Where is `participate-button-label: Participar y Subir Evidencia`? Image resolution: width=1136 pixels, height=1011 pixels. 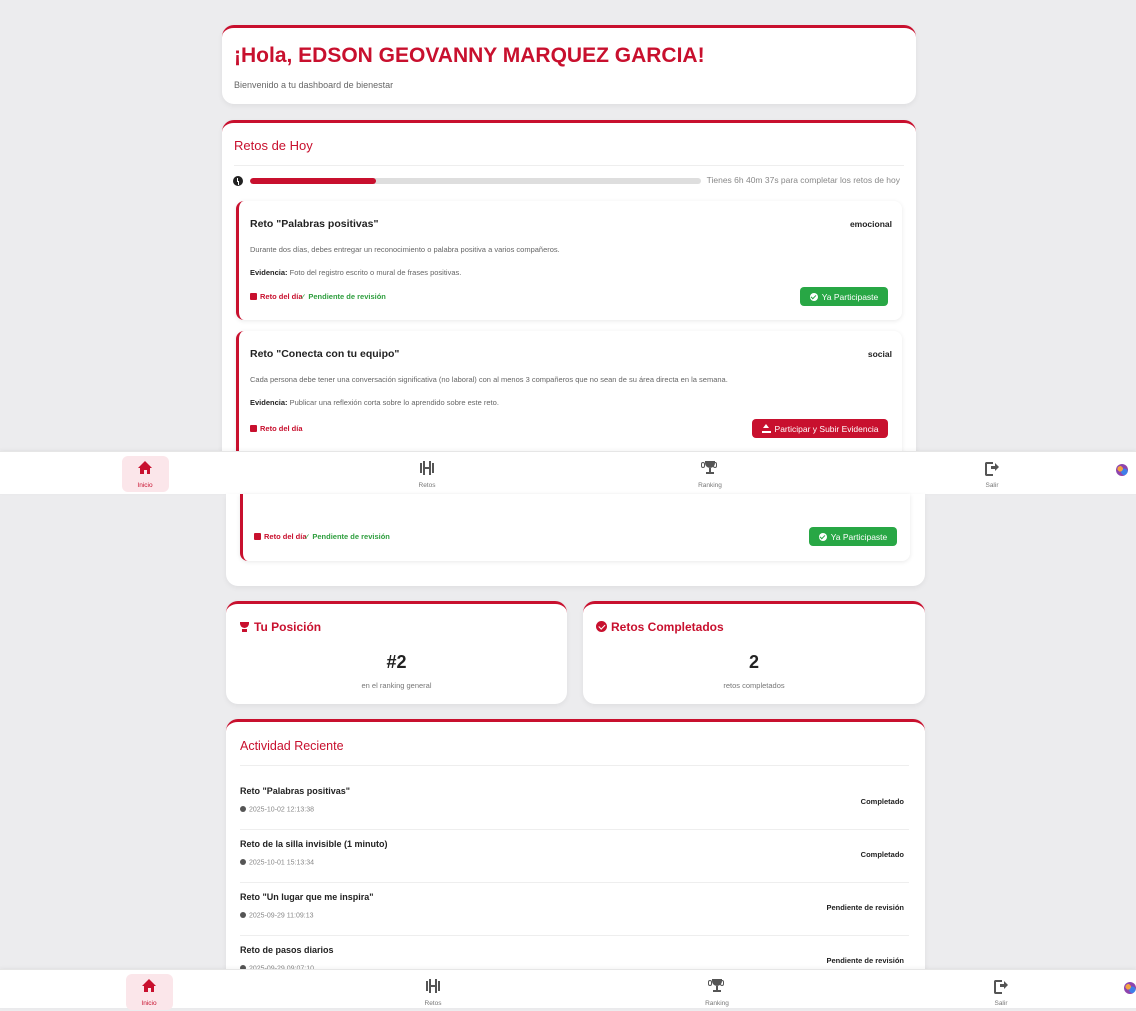 participate-button-label: Participar y Subir Evidencia is located at coordinates (826, 428).